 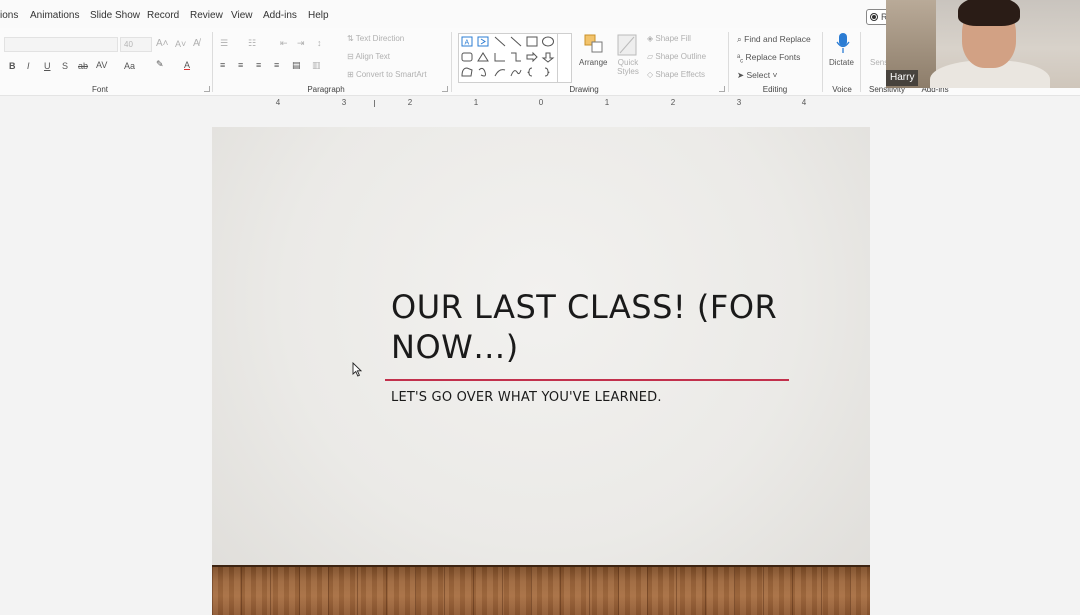 I want to click on find-replace-label: Find and Replace, so click(x=777, y=39).